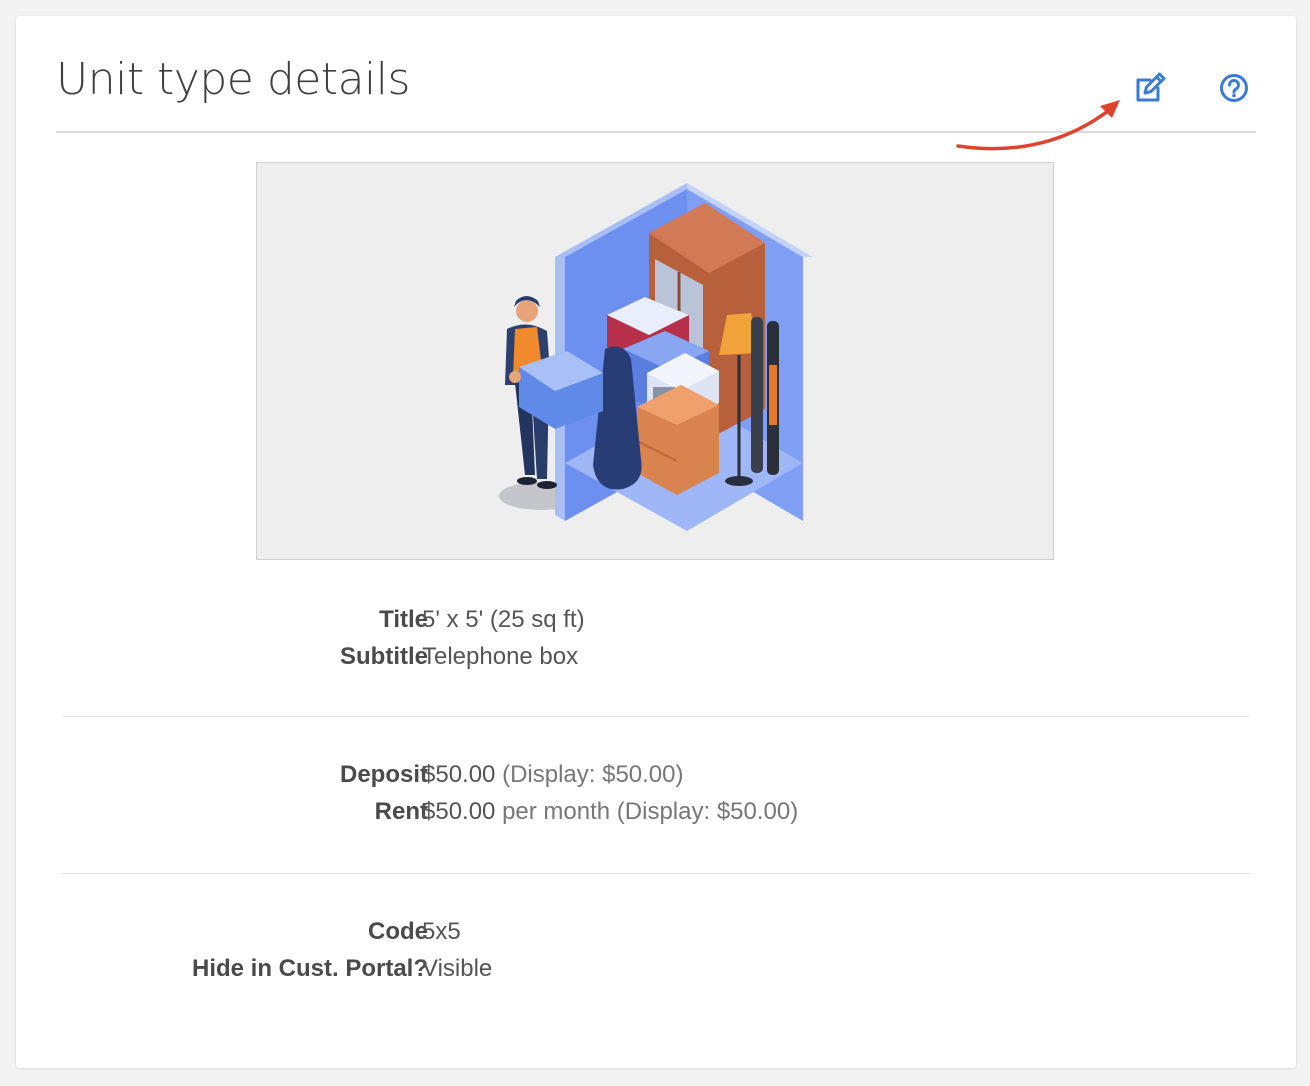  Describe the element at coordinates (459, 774) in the screenshot. I see `deposit-amount: $50.00` at that location.